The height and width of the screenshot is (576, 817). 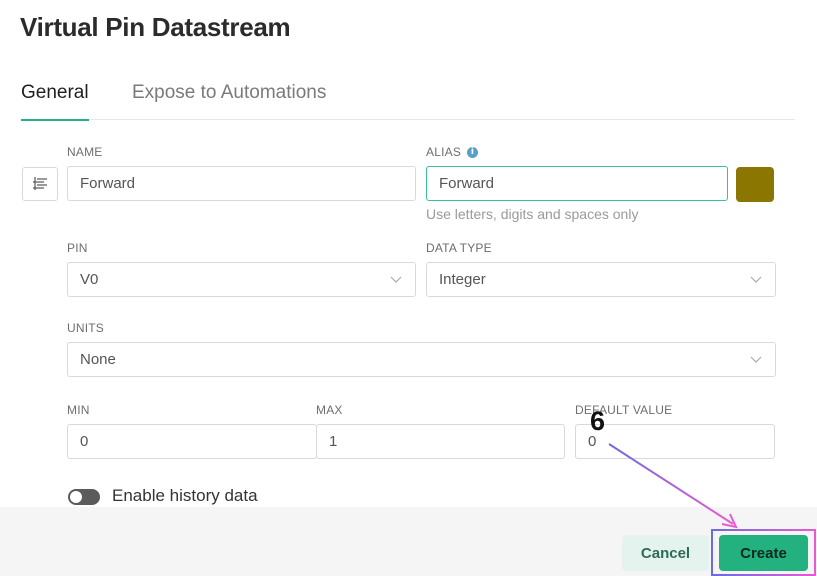 What do you see at coordinates (763, 552) in the screenshot?
I see `highlight-box` at bounding box center [763, 552].